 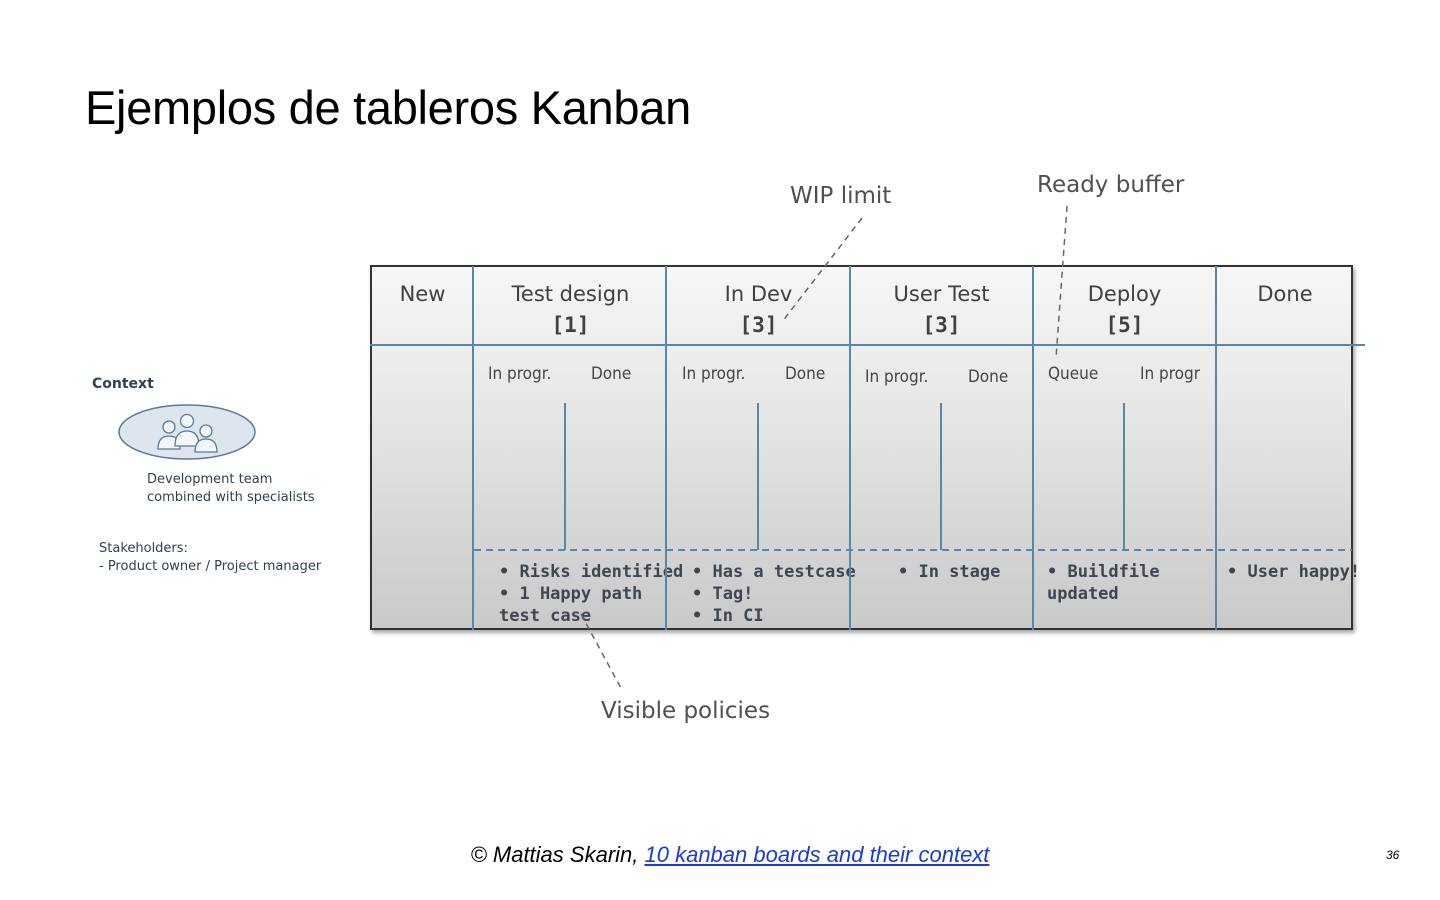 What do you see at coordinates (897, 377) in the screenshot?
I see `sub-label-user-test-progress: In progr.` at bounding box center [897, 377].